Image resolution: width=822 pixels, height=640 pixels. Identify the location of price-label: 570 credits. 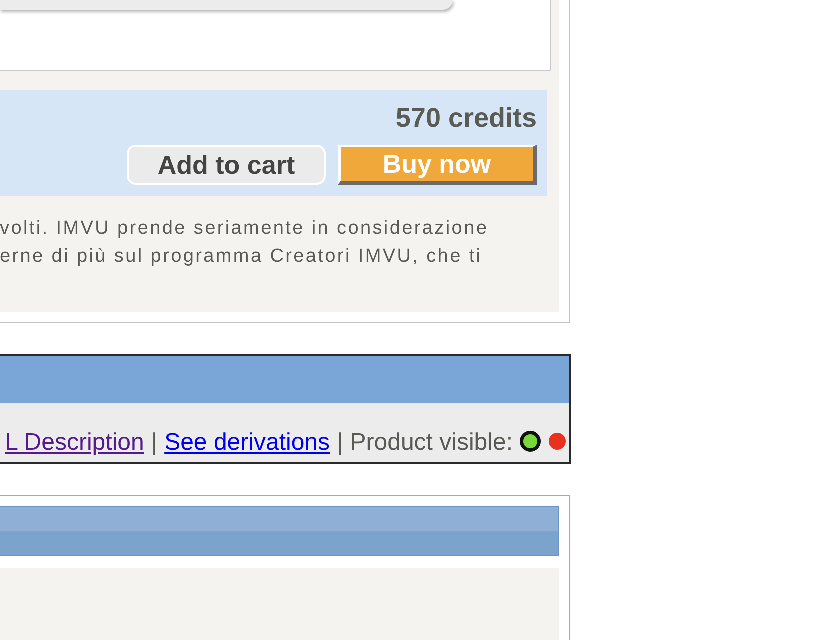
(466, 118).